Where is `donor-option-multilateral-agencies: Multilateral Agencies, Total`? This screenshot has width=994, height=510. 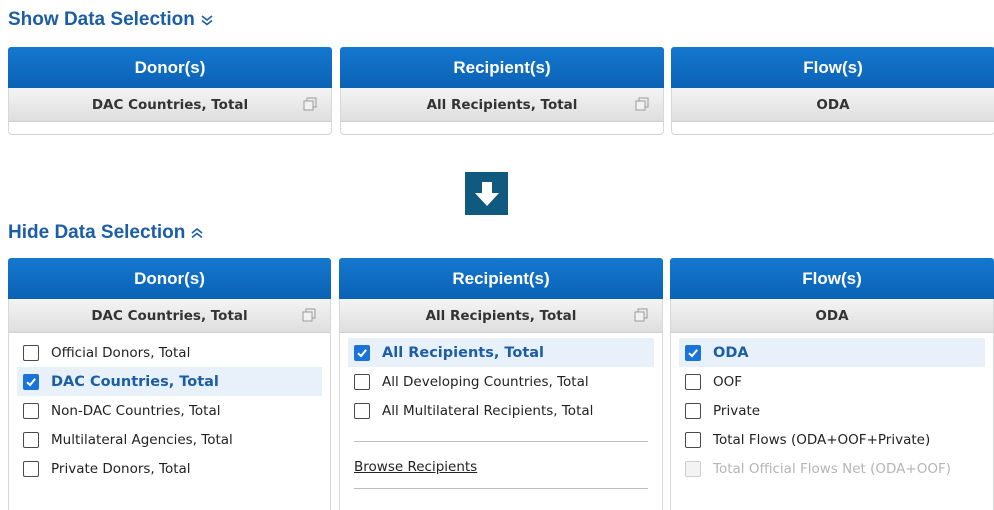
donor-option-multilateral-agencies: Multilateral Agencies, Total is located at coordinates (169, 439).